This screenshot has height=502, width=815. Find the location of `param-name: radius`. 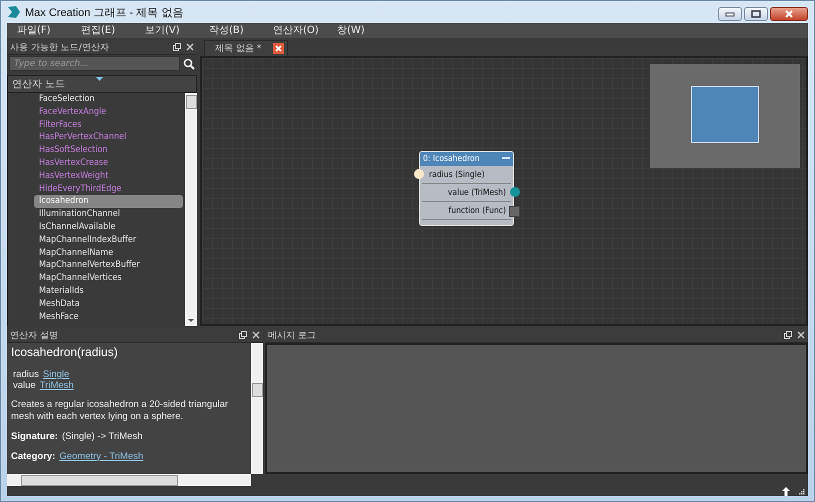

param-name: radius is located at coordinates (26, 374).